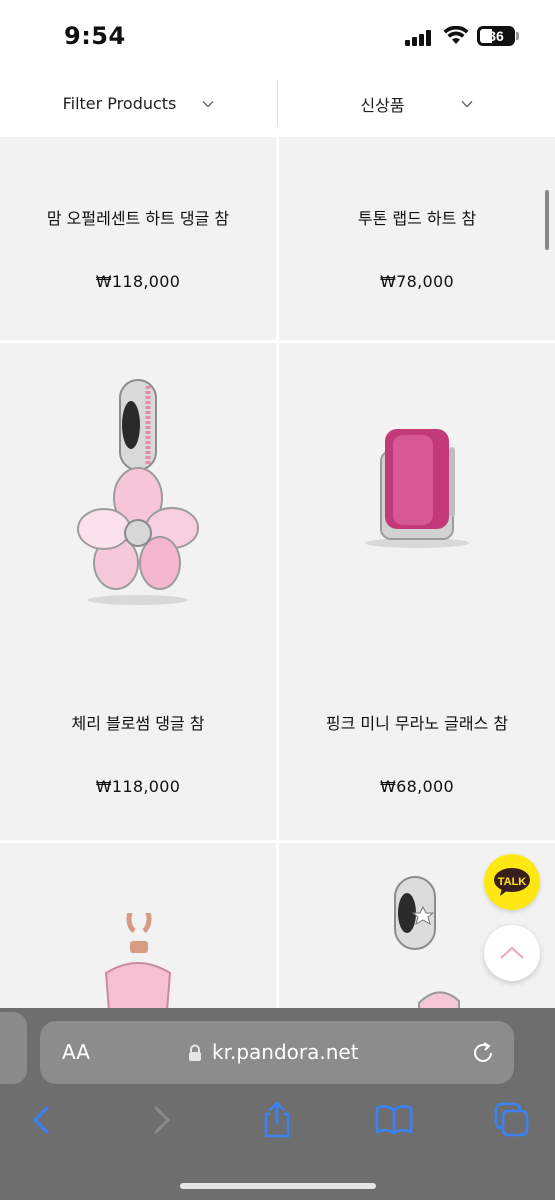  Describe the element at coordinates (138, 238) in the screenshot. I see `product-card: 맘 오펄레센트 하트 댕글 참 ₩118,000` at that location.